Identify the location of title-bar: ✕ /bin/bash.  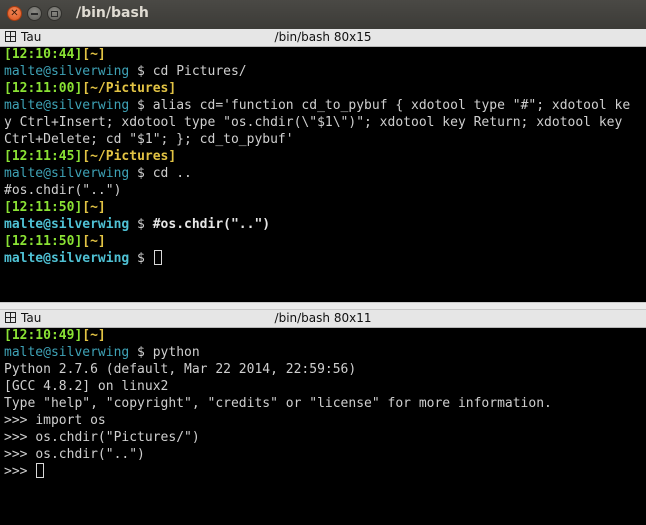
(323, 15).